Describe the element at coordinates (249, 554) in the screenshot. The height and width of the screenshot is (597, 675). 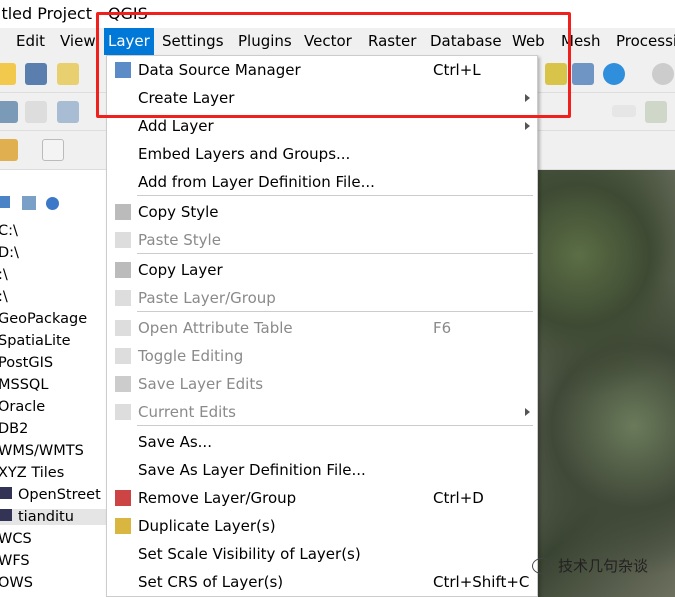
I see `menu-item-label: Set Scale Visibility of Layer(s)` at that location.